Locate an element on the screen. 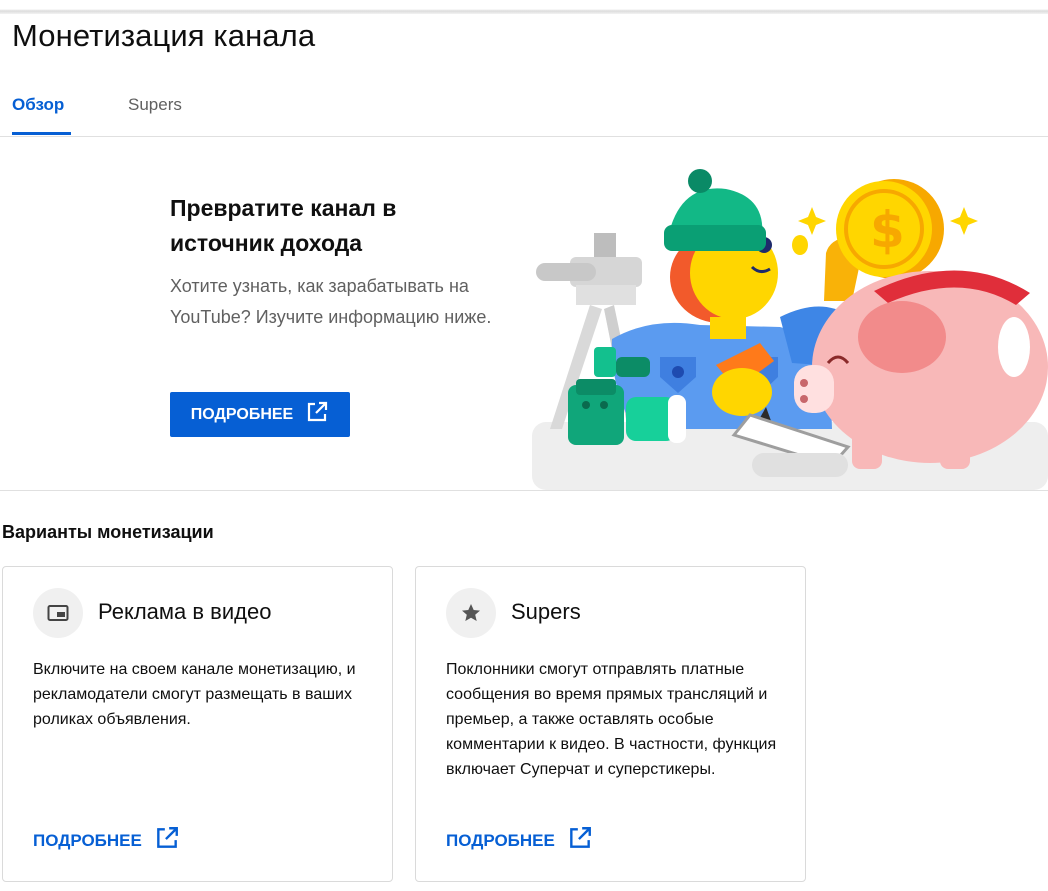 This screenshot has height=891, width=1048. video-ad-icon is located at coordinates (58, 613).